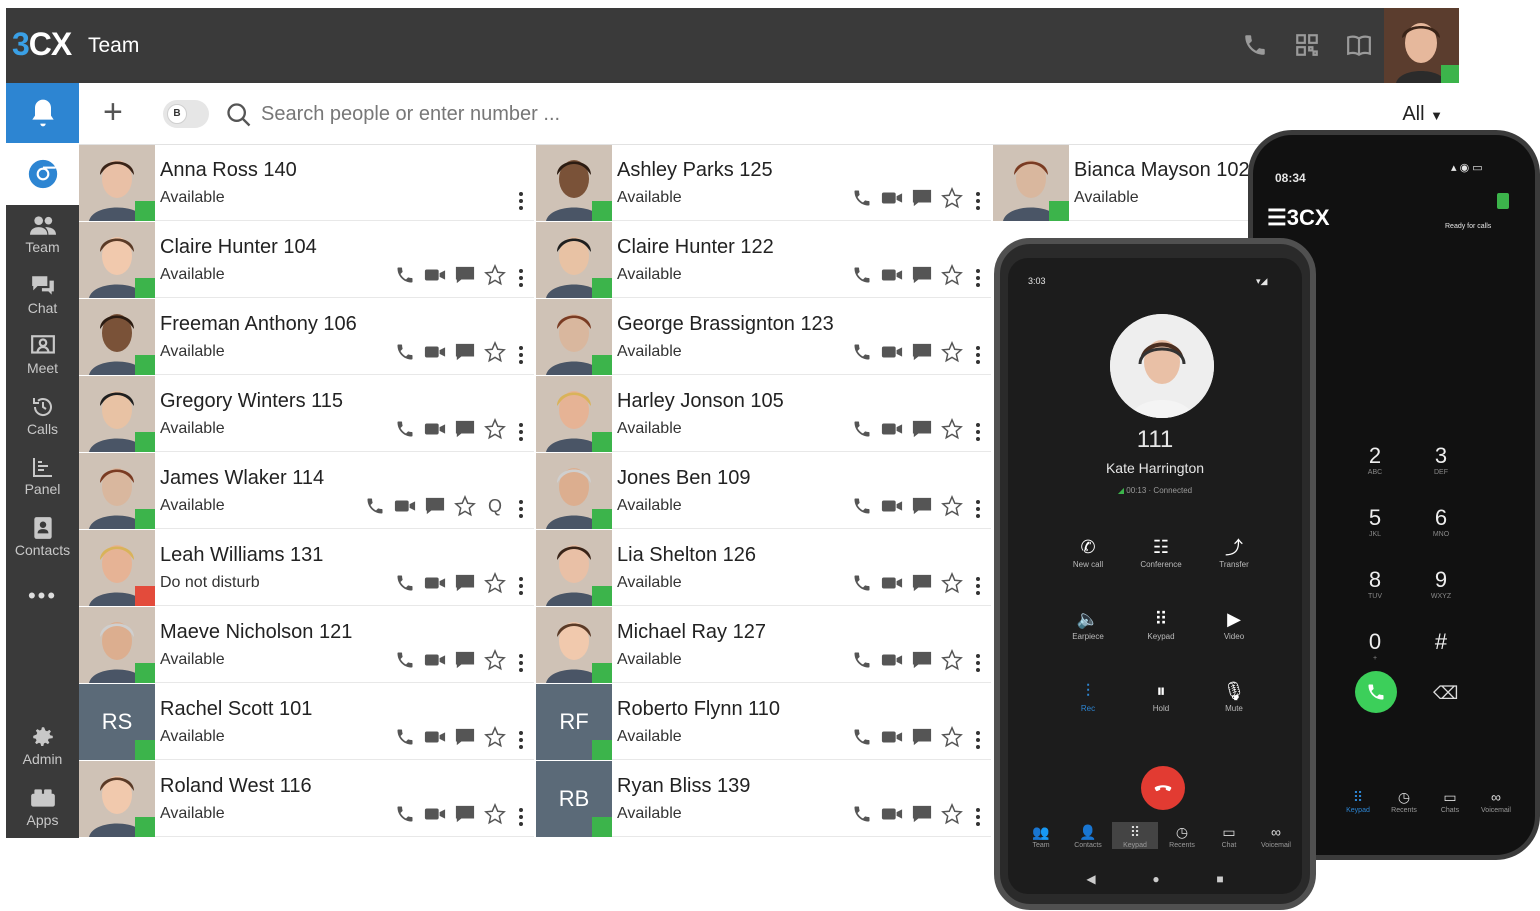 The width and height of the screenshot is (1540, 911). I want to click on queue-icon: Q, so click(495, 506).